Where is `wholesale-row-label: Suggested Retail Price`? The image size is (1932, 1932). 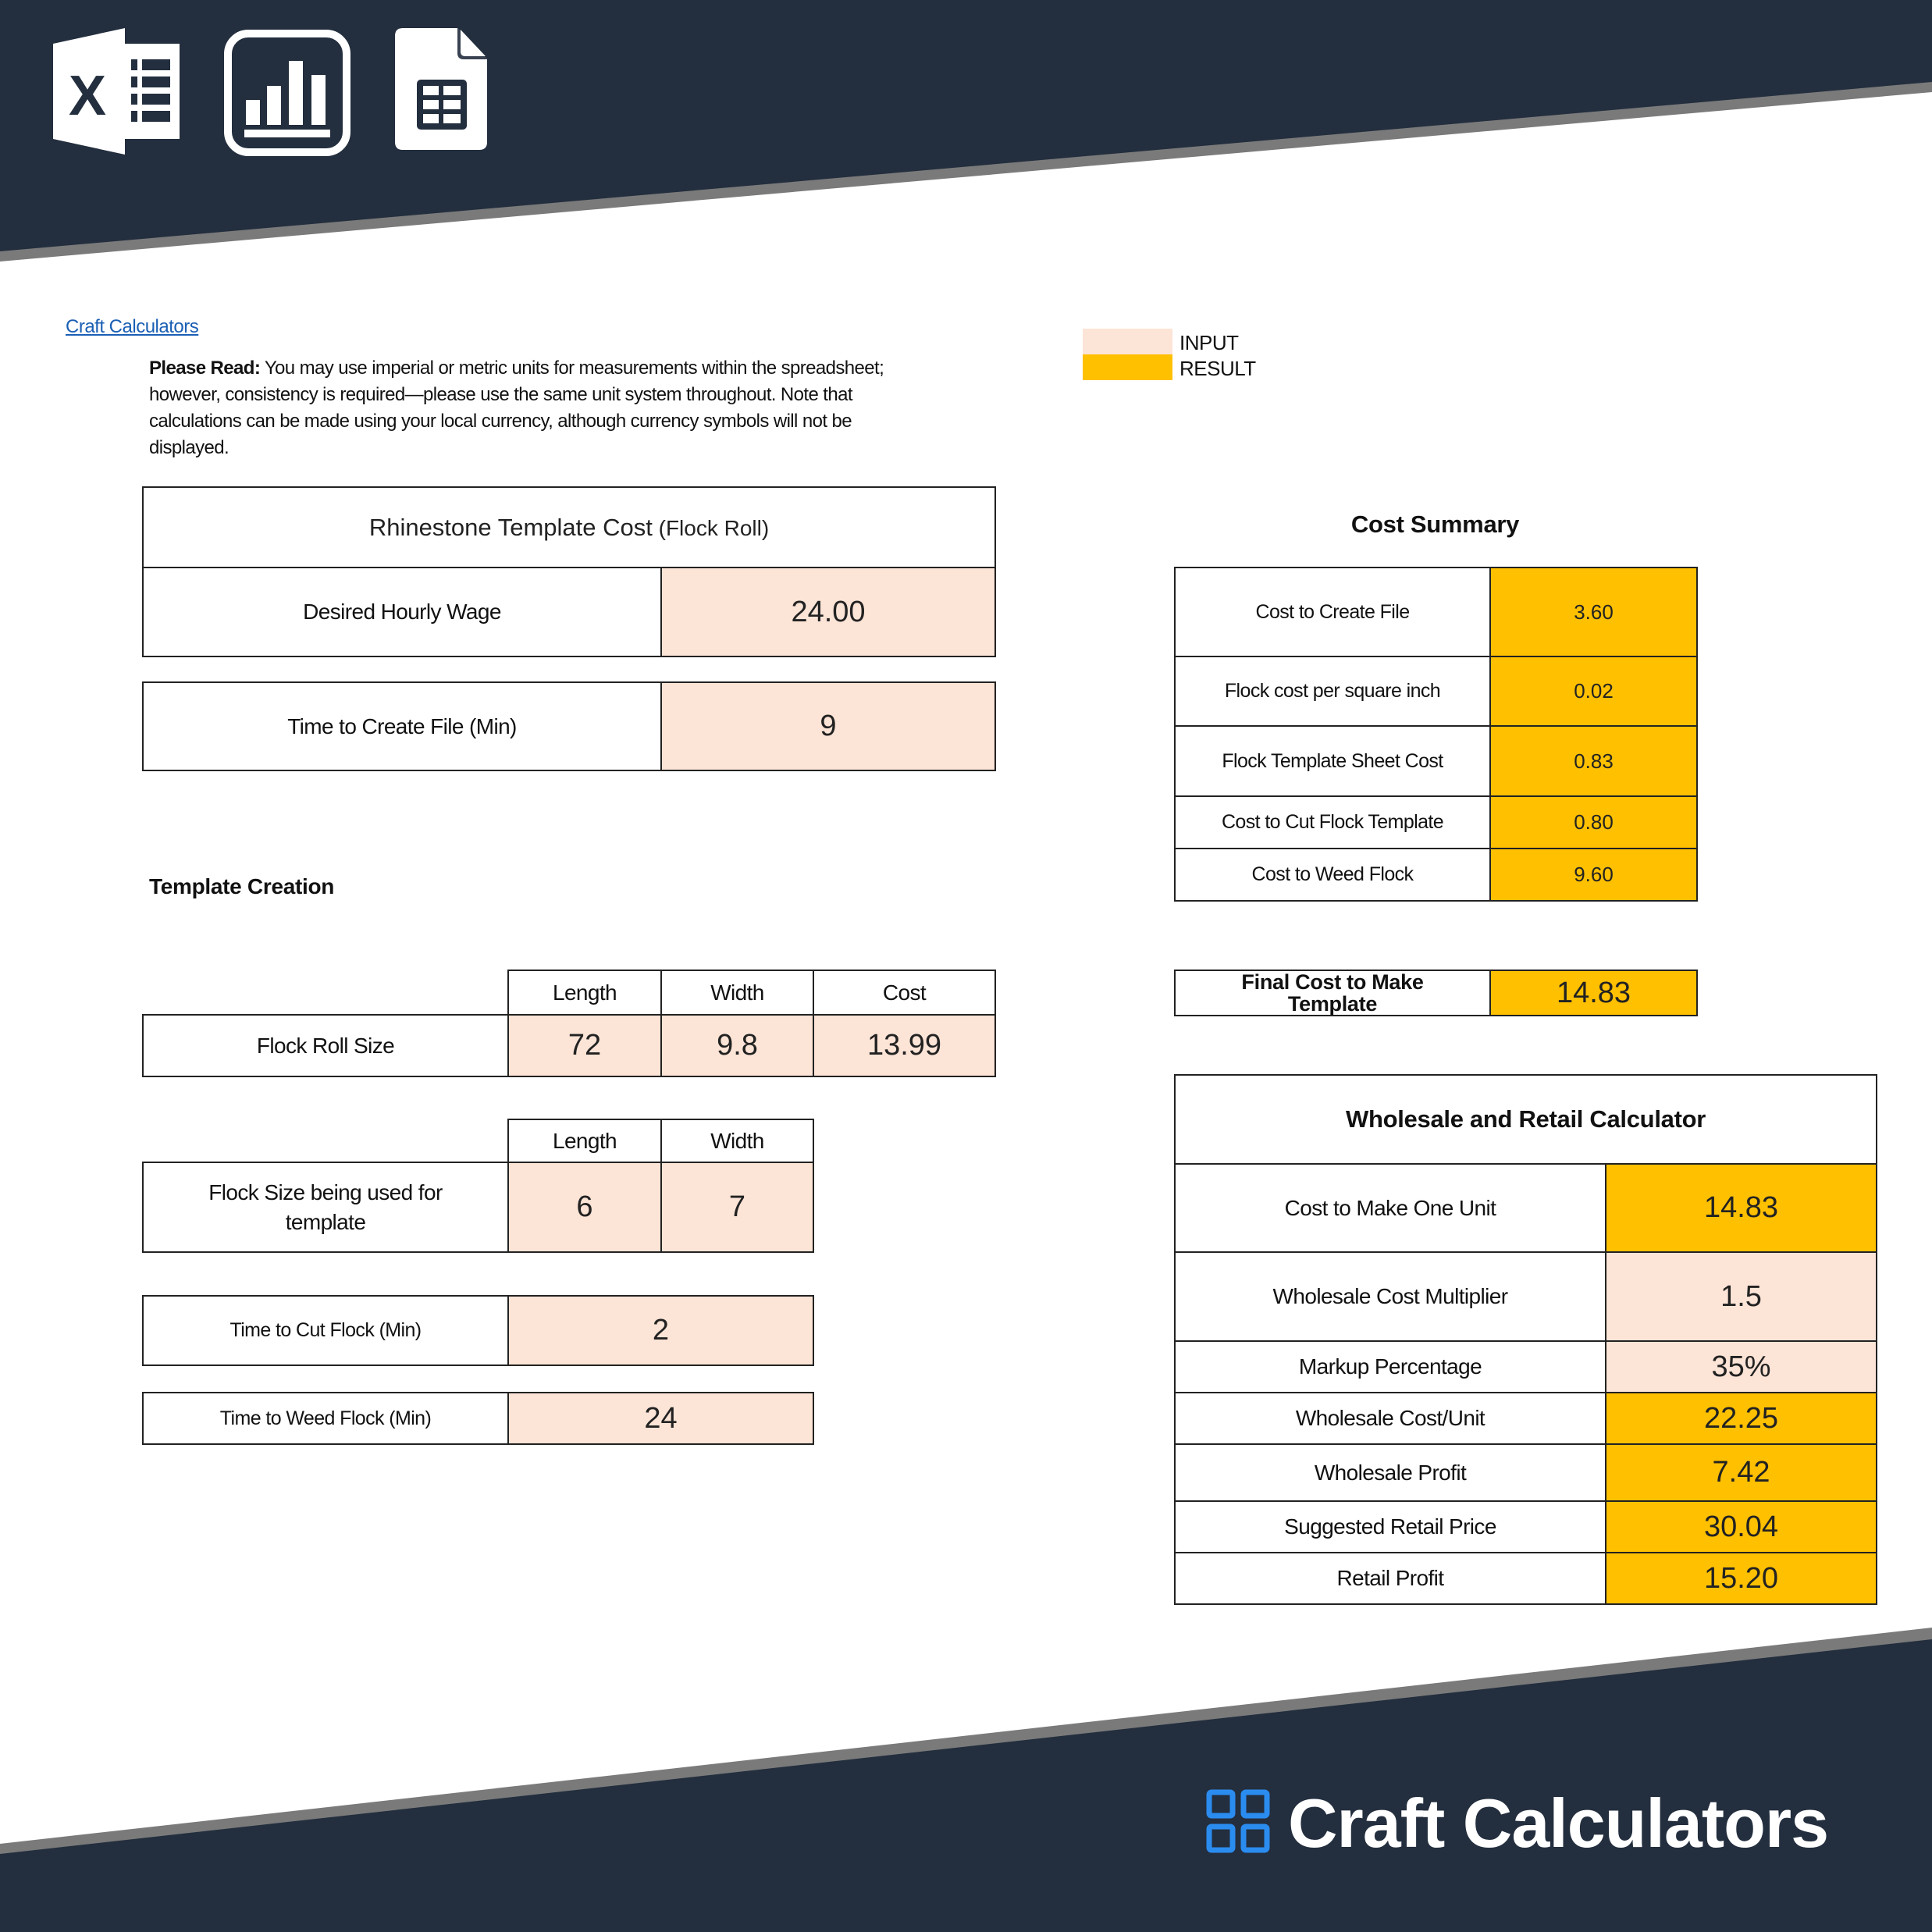
wholesale-row-label: Suggested Retail Price is located at coordinates (1390, 1526).